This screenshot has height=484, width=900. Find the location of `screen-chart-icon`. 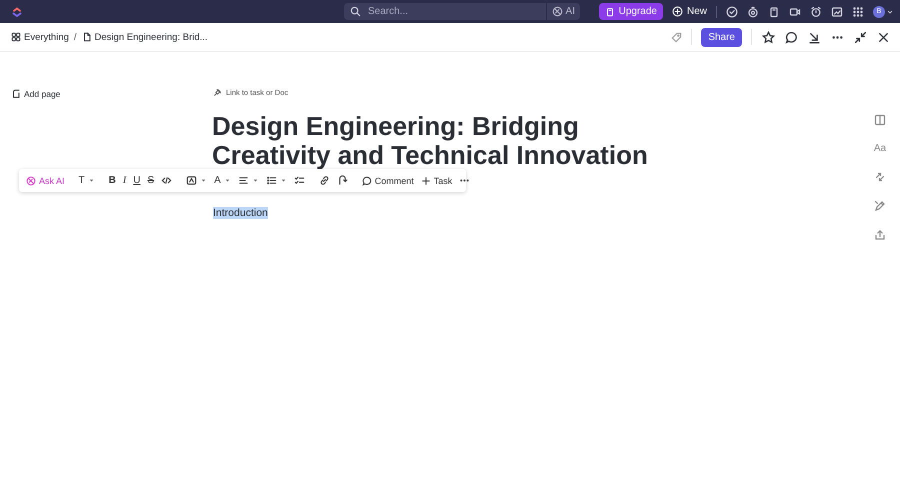

screen-chart-icon is located at coordinates (837, 12).